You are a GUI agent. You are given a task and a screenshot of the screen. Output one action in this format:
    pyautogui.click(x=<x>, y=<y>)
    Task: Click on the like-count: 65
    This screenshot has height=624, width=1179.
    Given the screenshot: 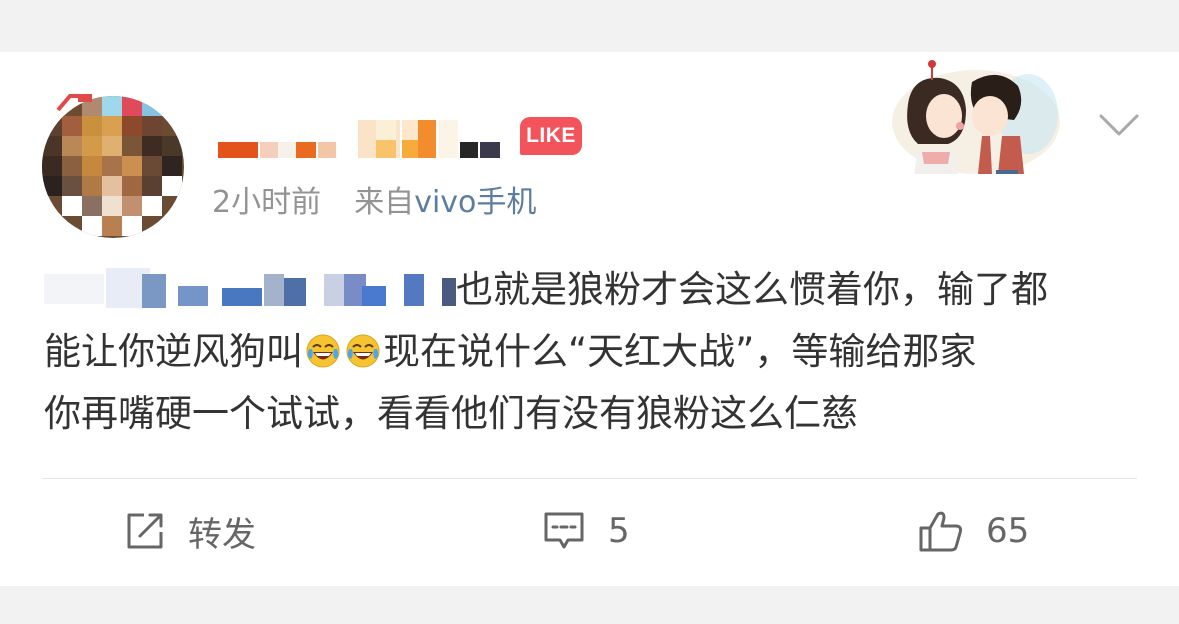 What is the action you would take?
    pyautogui.click(x=1008, y=531)
    